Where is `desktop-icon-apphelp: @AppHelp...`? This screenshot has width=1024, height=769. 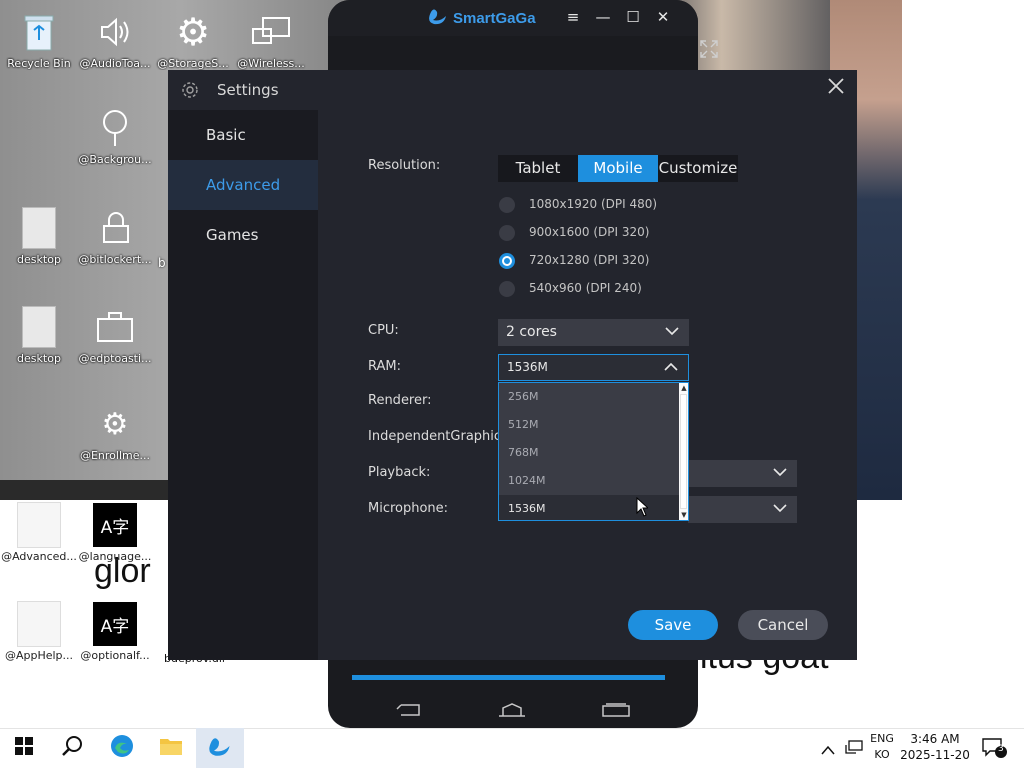
desktop-icon-apphelp: @AppHelp... is located at coordinates (39, 631).